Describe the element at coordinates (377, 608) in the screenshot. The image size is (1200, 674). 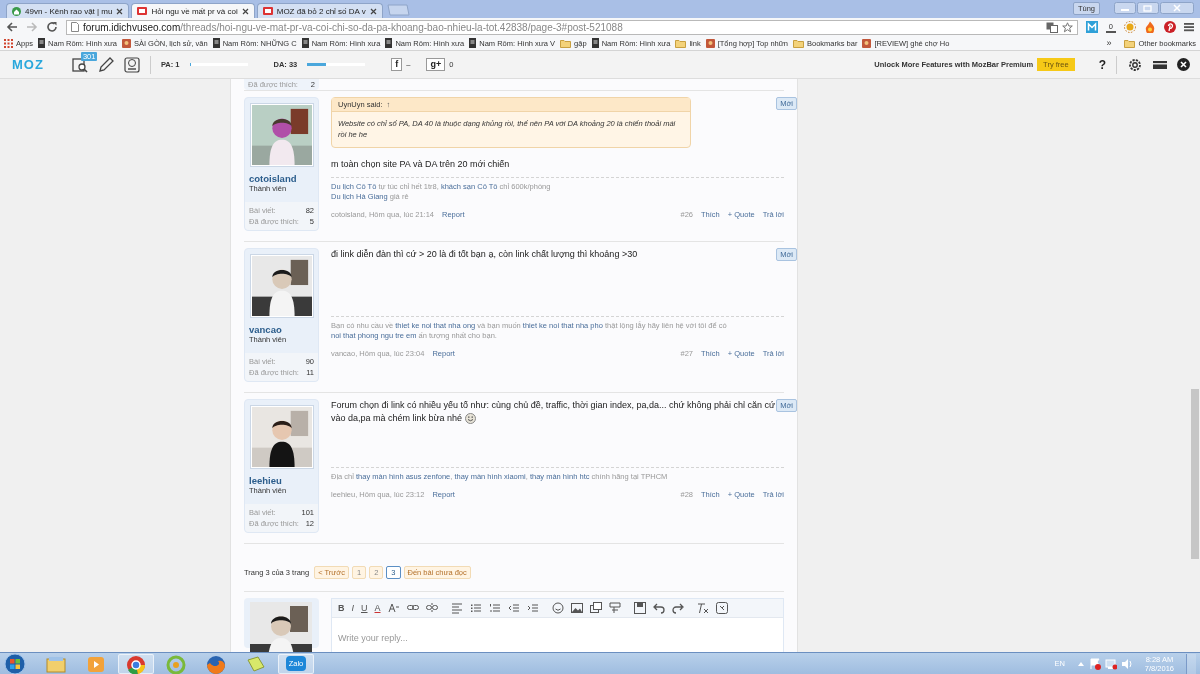
I see `format-button: A` at that location.